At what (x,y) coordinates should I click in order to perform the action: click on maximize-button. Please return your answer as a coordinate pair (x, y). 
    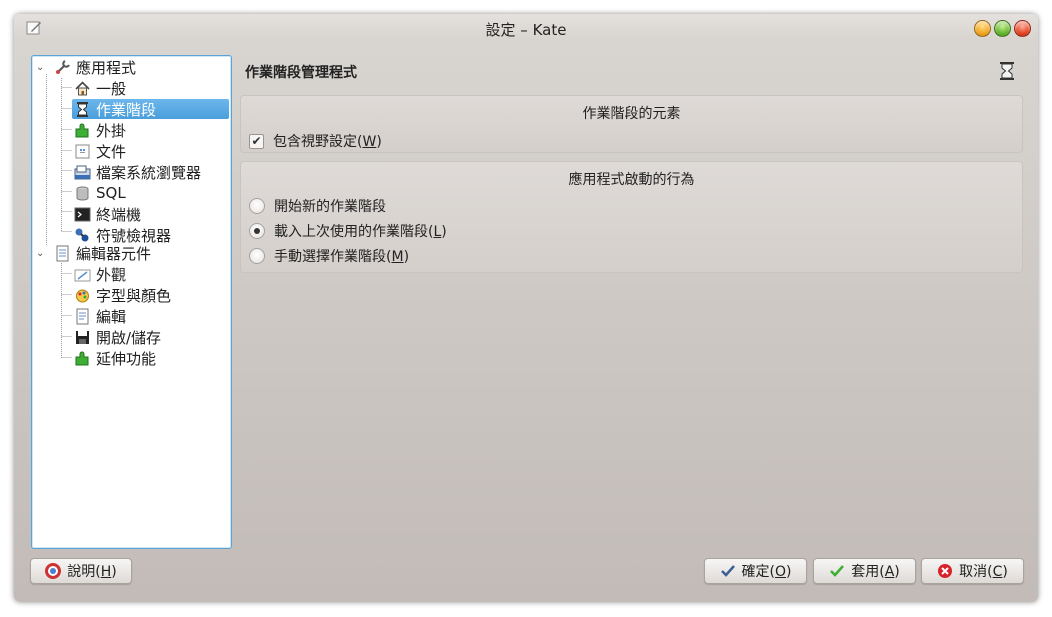
    Looking at the image, I should click on (1002, 28).